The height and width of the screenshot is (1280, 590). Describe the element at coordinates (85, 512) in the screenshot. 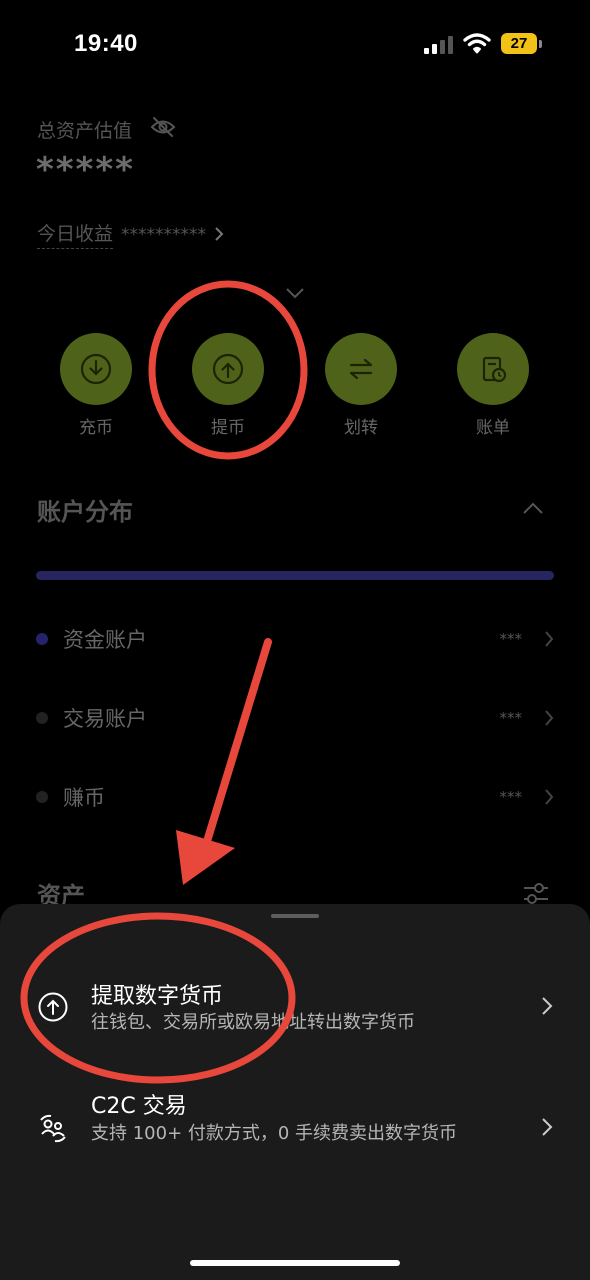

I see `account-distribution-title: 账户分布` at that location.